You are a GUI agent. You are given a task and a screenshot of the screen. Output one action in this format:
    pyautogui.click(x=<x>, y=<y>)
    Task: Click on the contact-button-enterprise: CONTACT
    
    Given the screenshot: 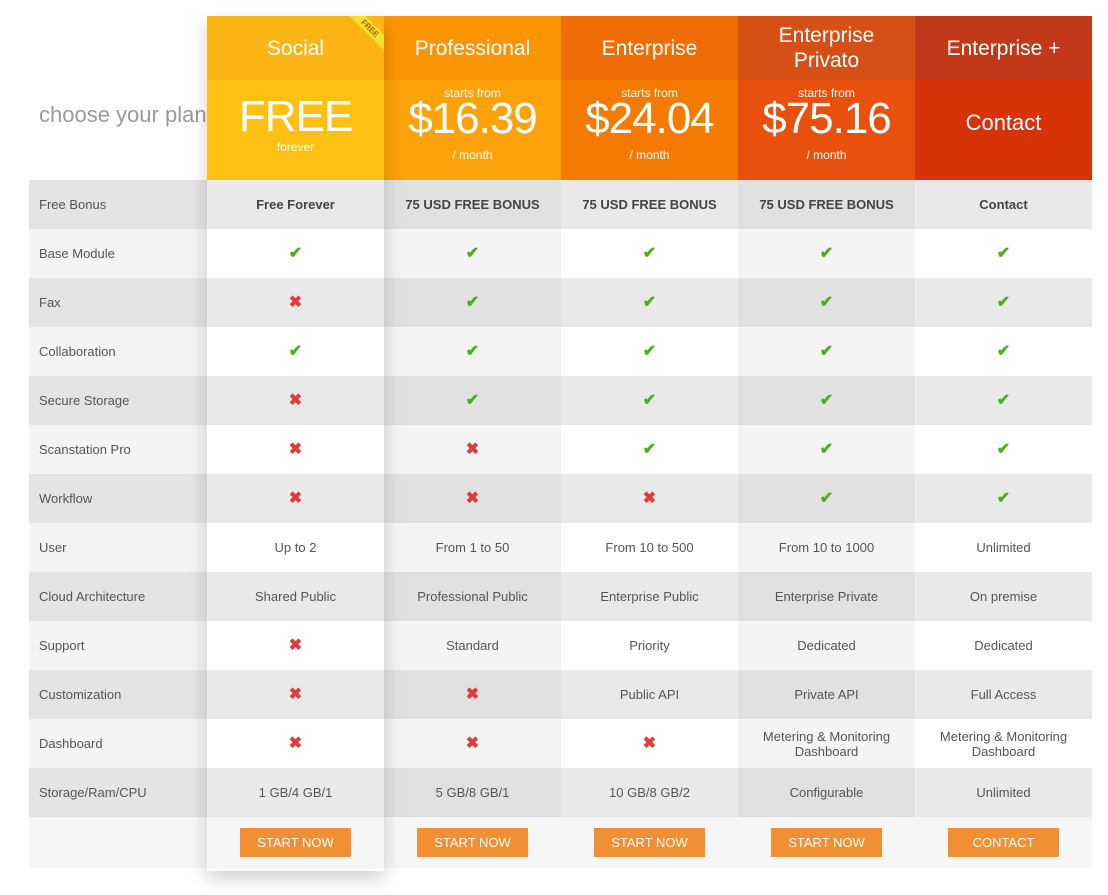 What is the action you would take?
    pyautogui.click(x=1003, y=842)
    